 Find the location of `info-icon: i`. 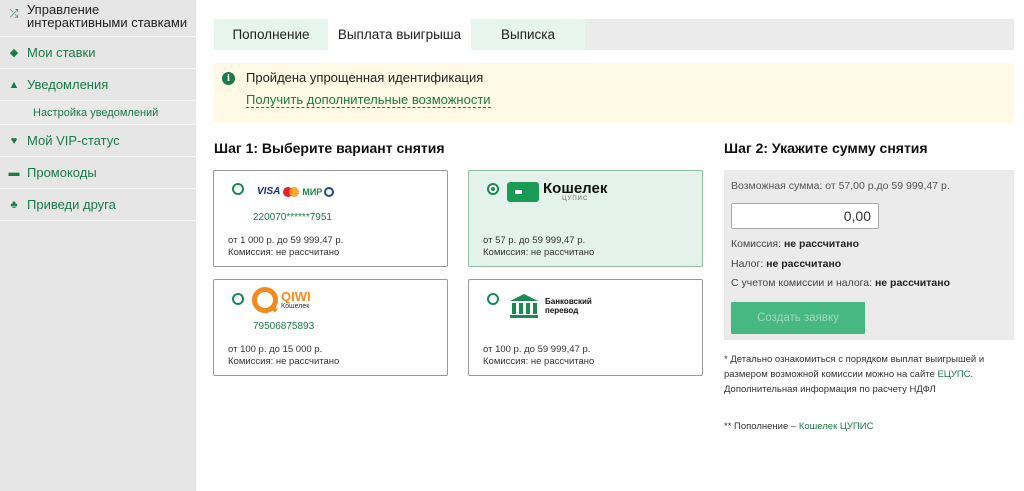

info-icon: i is located at coordinates (228, 78).